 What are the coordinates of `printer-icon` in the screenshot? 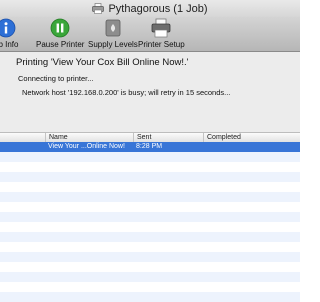 It's located at (98, 8).